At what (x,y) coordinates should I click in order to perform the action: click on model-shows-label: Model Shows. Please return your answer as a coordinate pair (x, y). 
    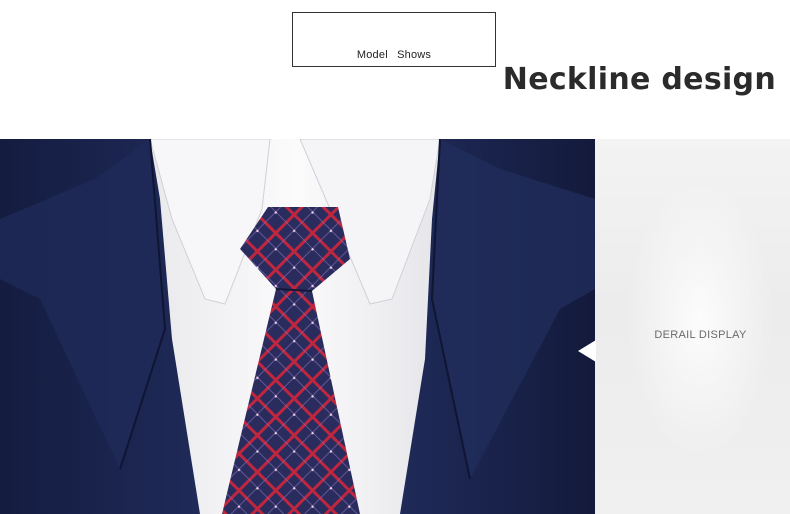
    Looking at the image, I should click on (394, 55).